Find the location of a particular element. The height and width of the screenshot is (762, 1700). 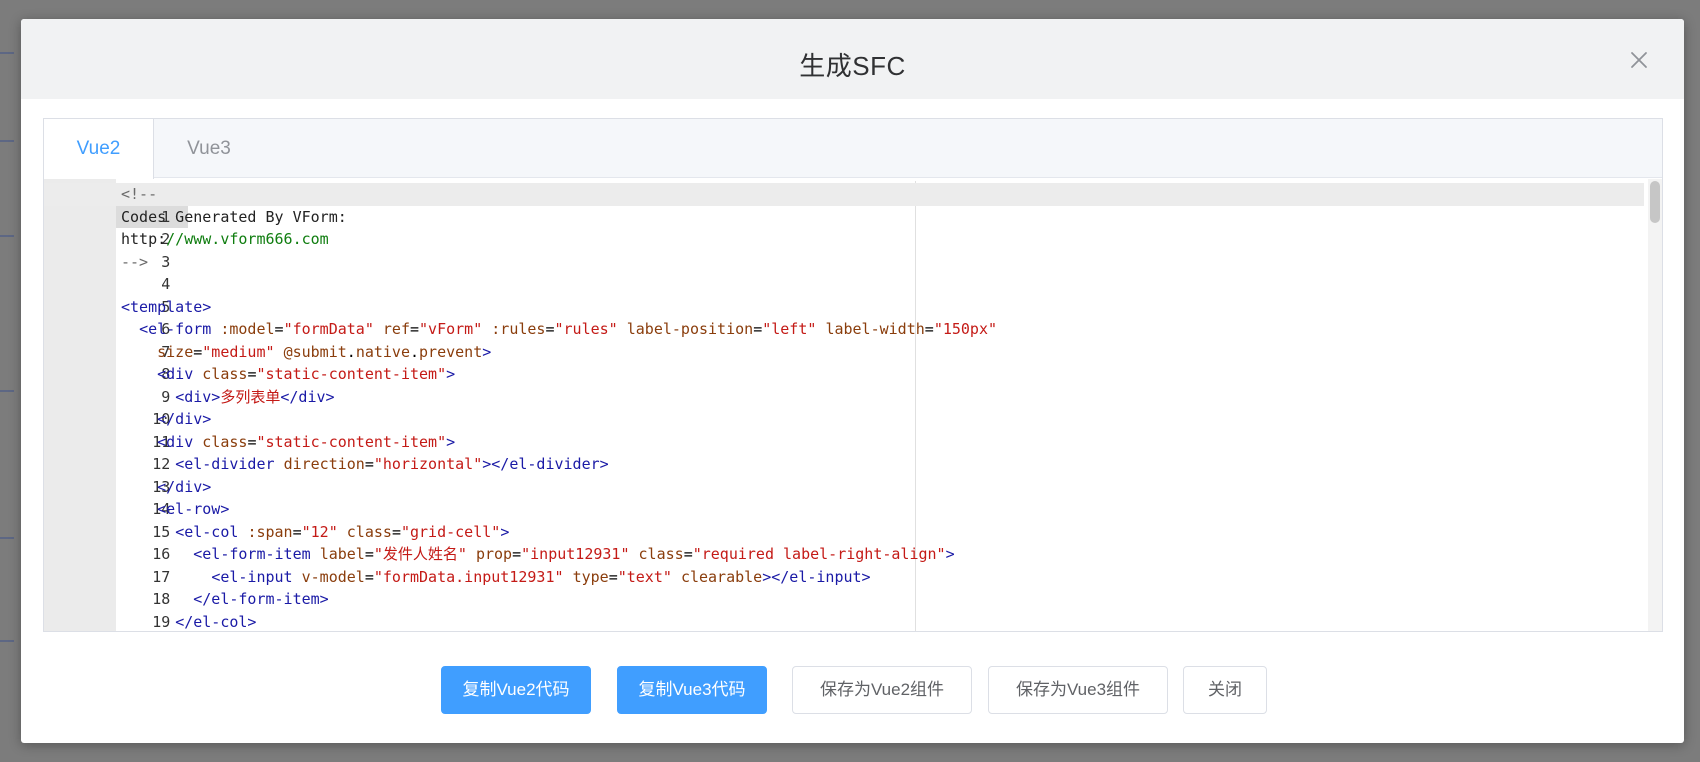

code-line: 9 <div class="static-content-item"> is located at coordinates (844, 384).